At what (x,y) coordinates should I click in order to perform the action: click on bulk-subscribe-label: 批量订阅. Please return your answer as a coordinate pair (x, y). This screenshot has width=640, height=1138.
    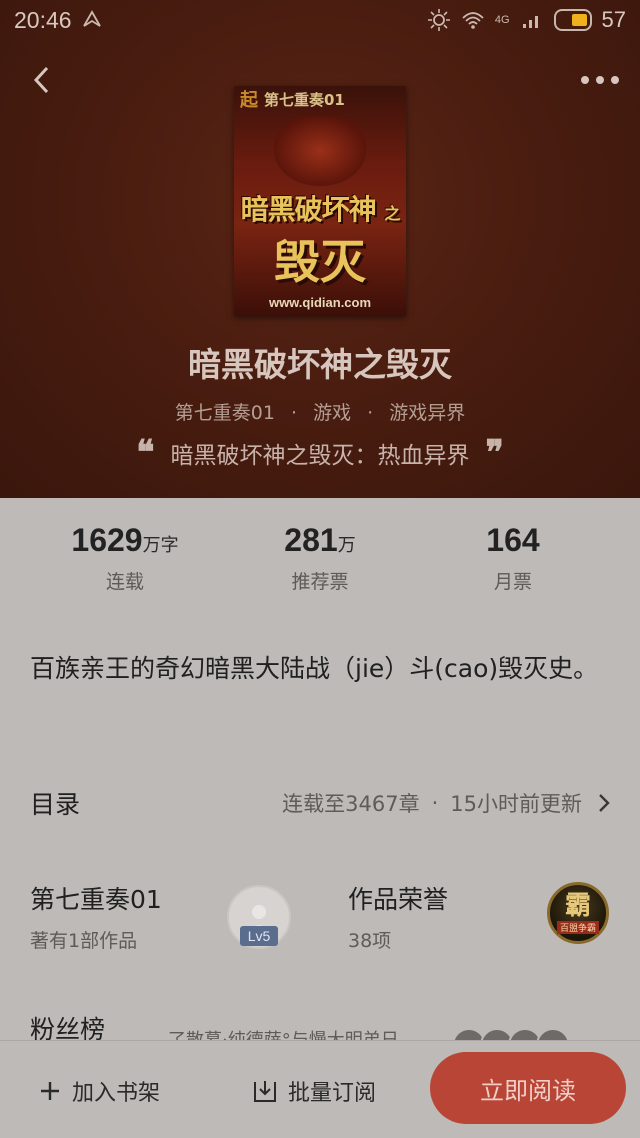
    Looking at the image, I should click on (332, 1093).